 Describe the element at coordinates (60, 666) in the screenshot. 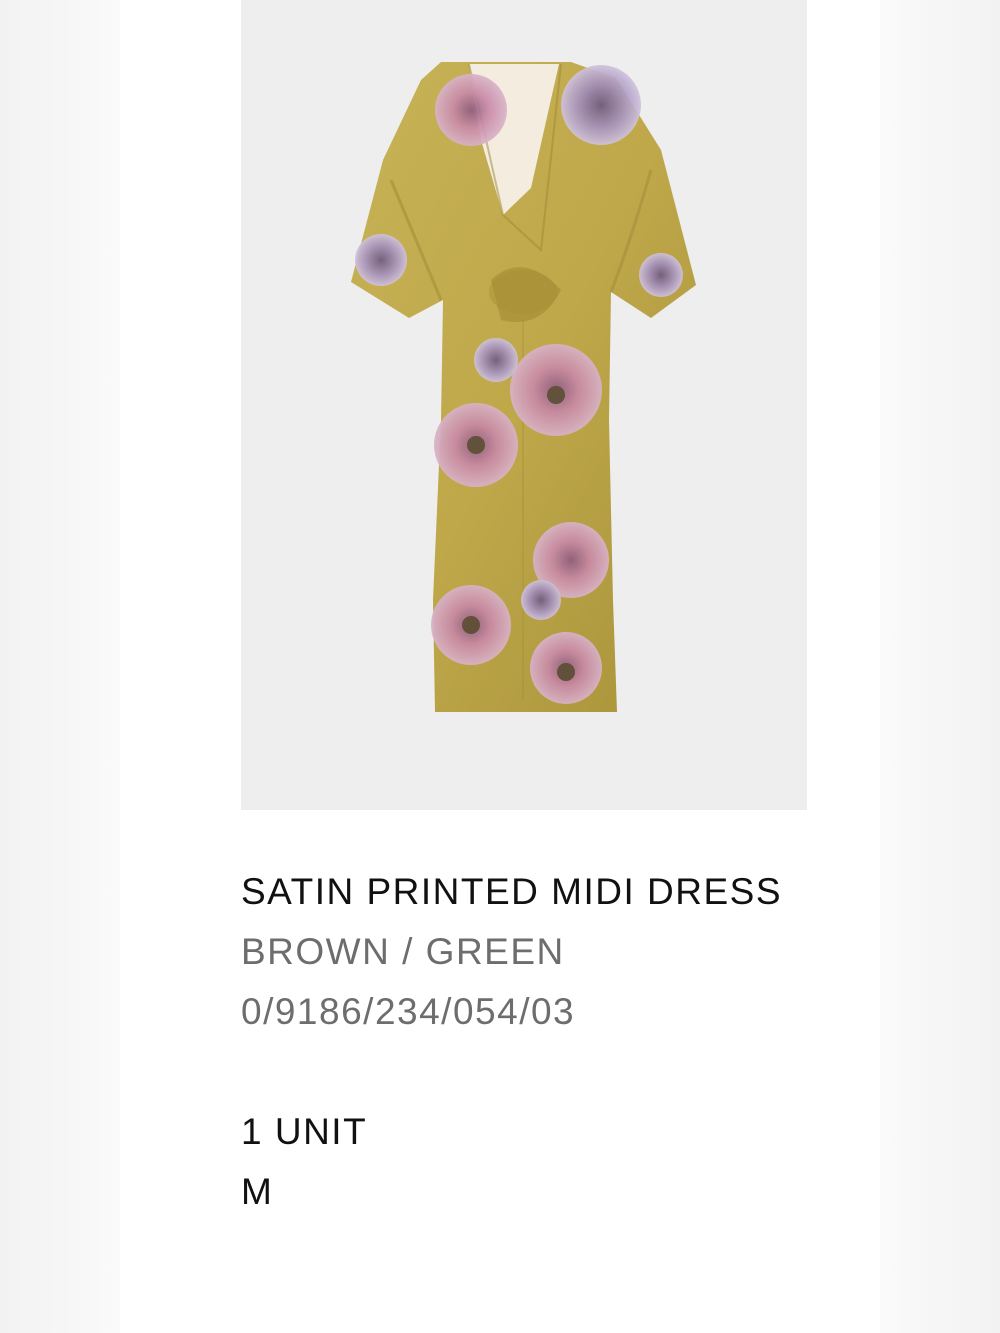

I see `page-margin-left` at that location.